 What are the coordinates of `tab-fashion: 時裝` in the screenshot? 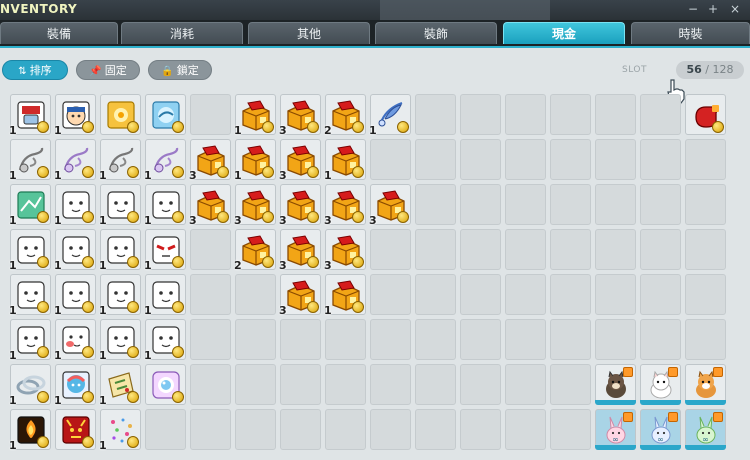 It's located at (690, 33).